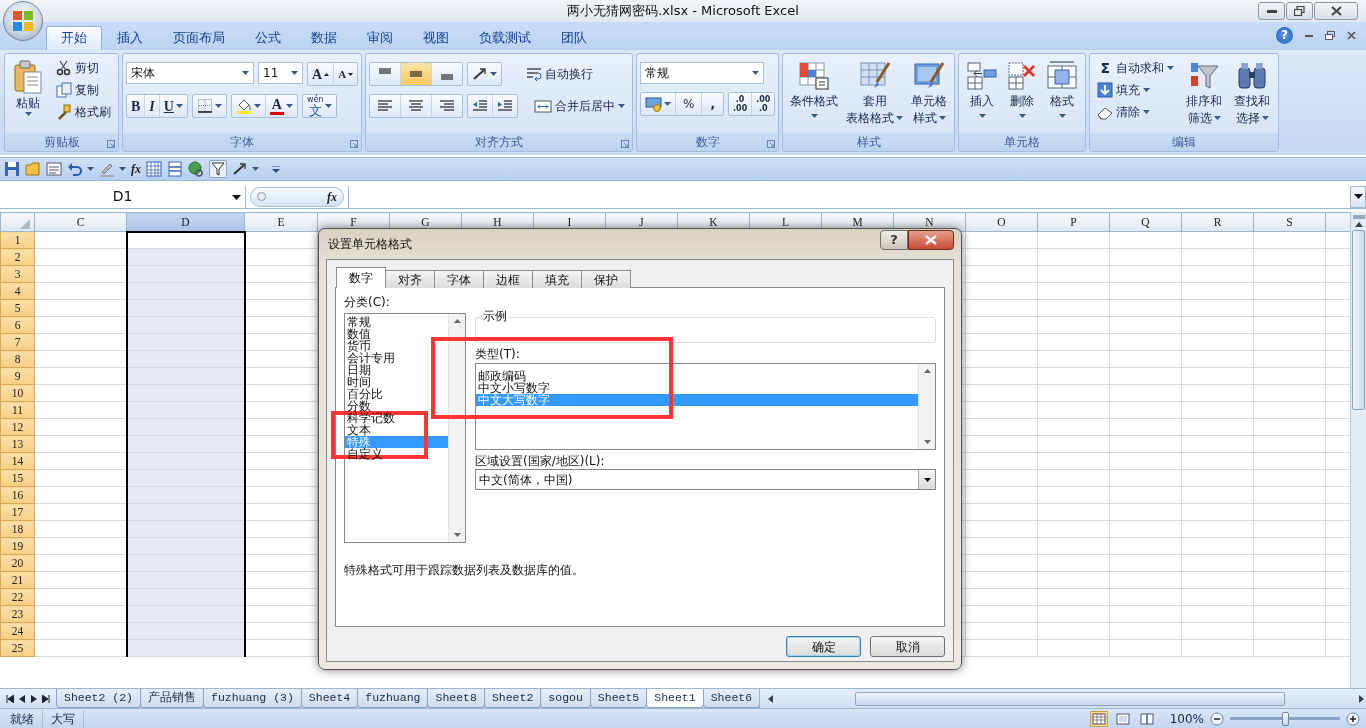 Image resolution: width=1366 pixels, height=728 pixels. What do you see at coordinates (396, 394) in the screenshot?
I see `list-item: 百分比` at bounding box center [396, 394].